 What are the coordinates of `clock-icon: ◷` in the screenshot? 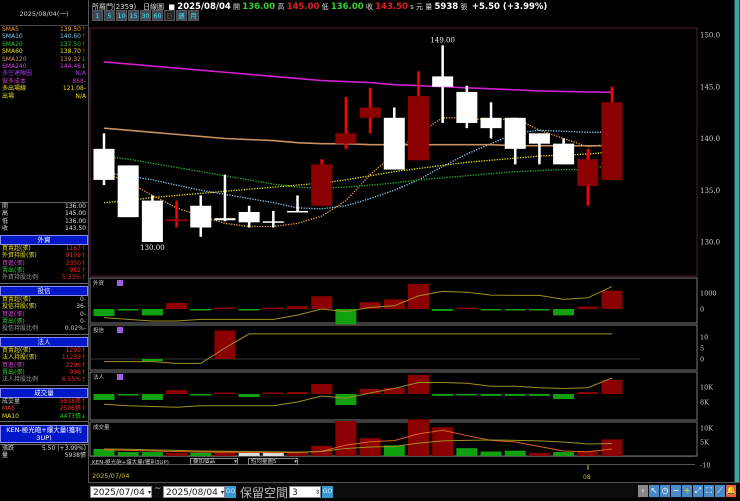 It's located at (665, 491).